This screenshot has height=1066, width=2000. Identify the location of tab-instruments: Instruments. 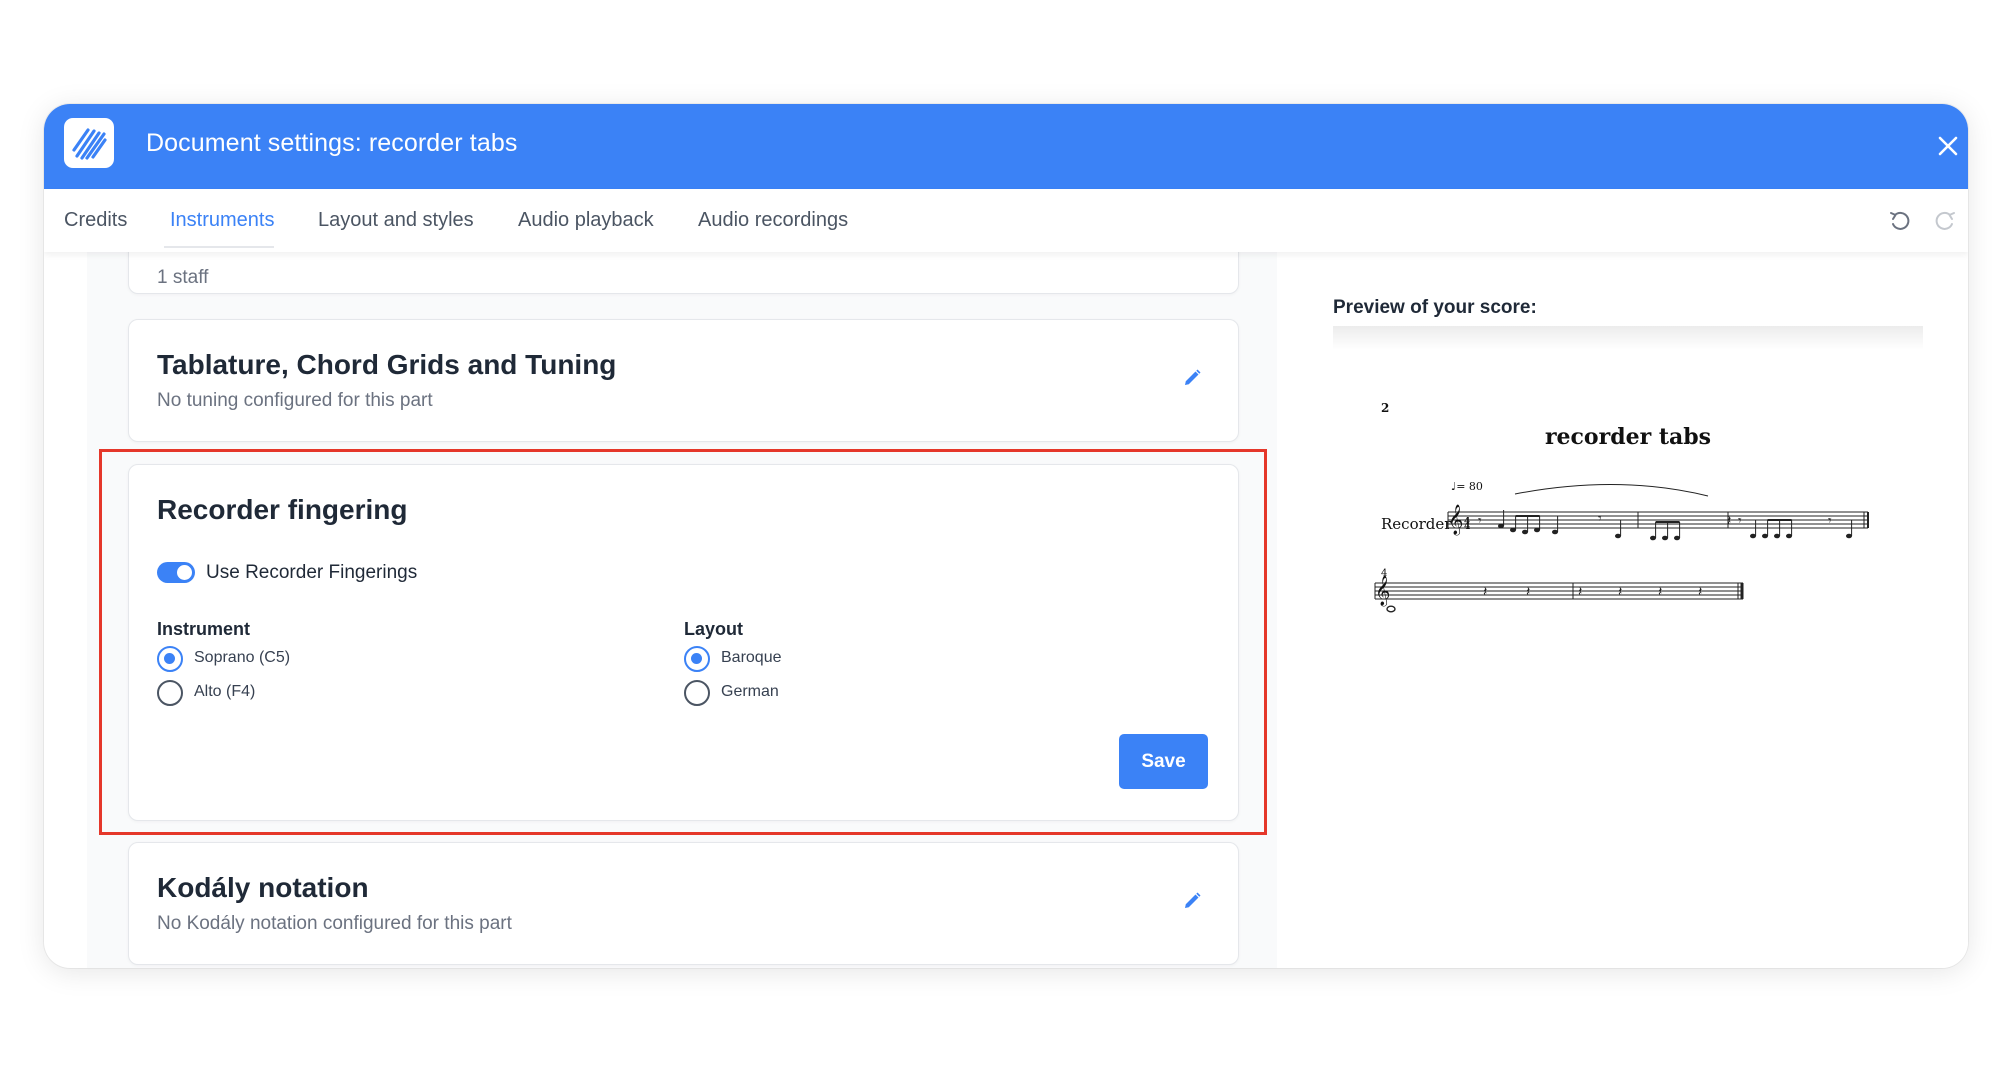
(222, 220).